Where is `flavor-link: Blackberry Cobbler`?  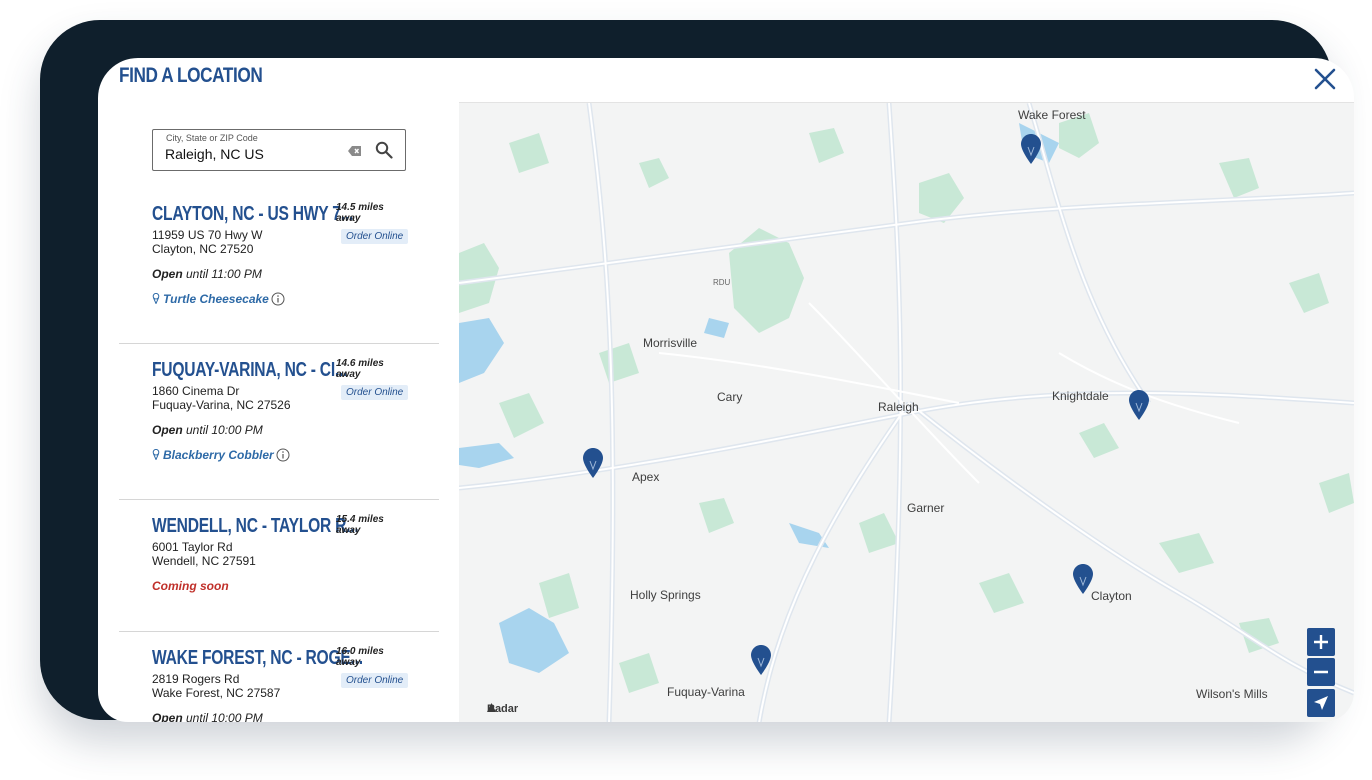 flavor-link: Blackberry Cobbler is located at coordinates (221, 455).